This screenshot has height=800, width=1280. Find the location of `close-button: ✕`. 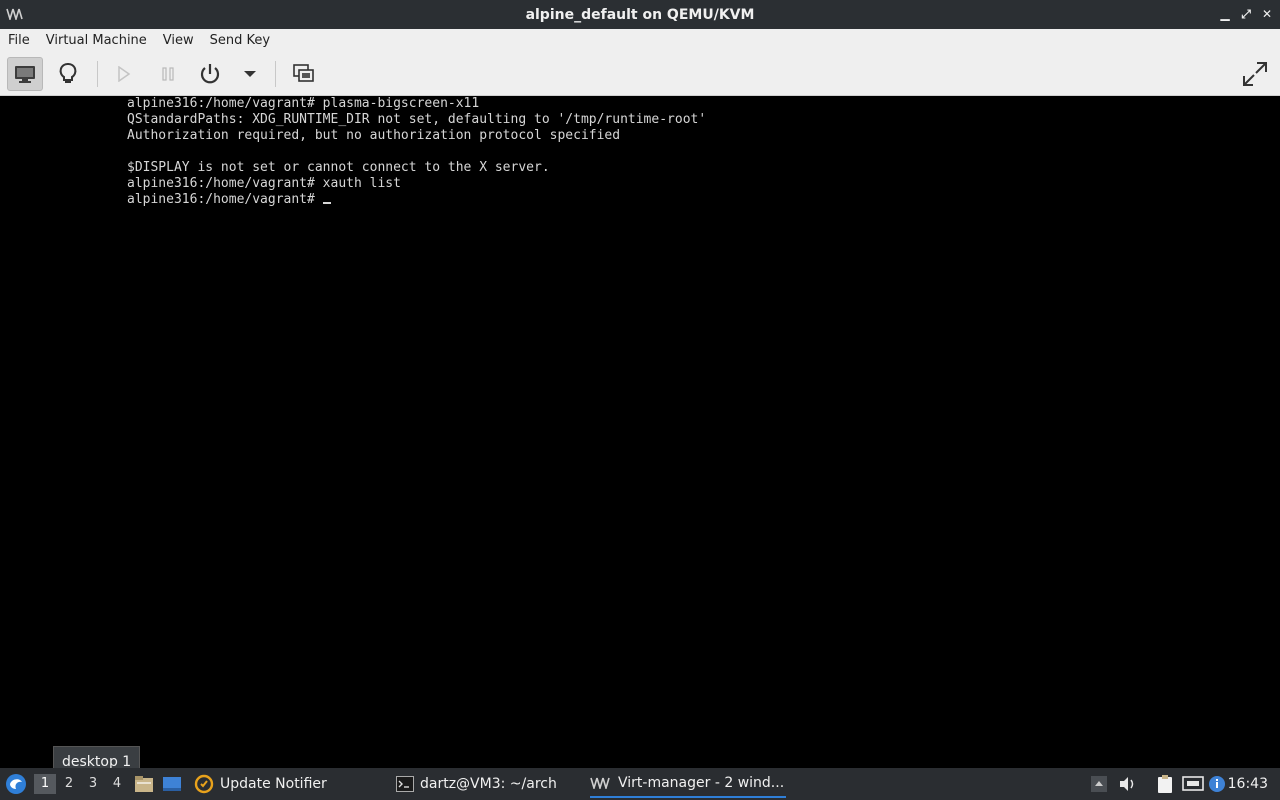

close-button: ✕ is located at coordinates (1267, 14).